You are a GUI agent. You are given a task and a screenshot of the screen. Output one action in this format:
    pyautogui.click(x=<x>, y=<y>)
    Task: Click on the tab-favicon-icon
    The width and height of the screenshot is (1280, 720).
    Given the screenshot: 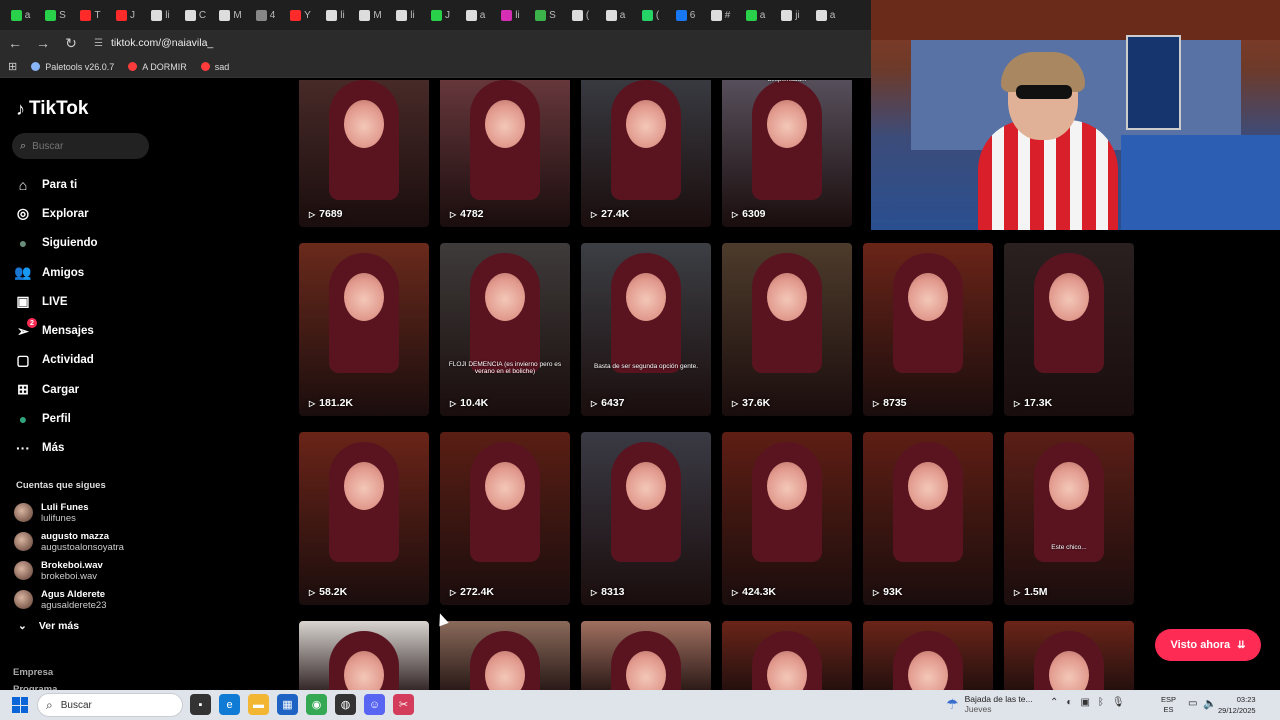 What is the action you would take?
    pyautogui.click(x=647, y=15)
    